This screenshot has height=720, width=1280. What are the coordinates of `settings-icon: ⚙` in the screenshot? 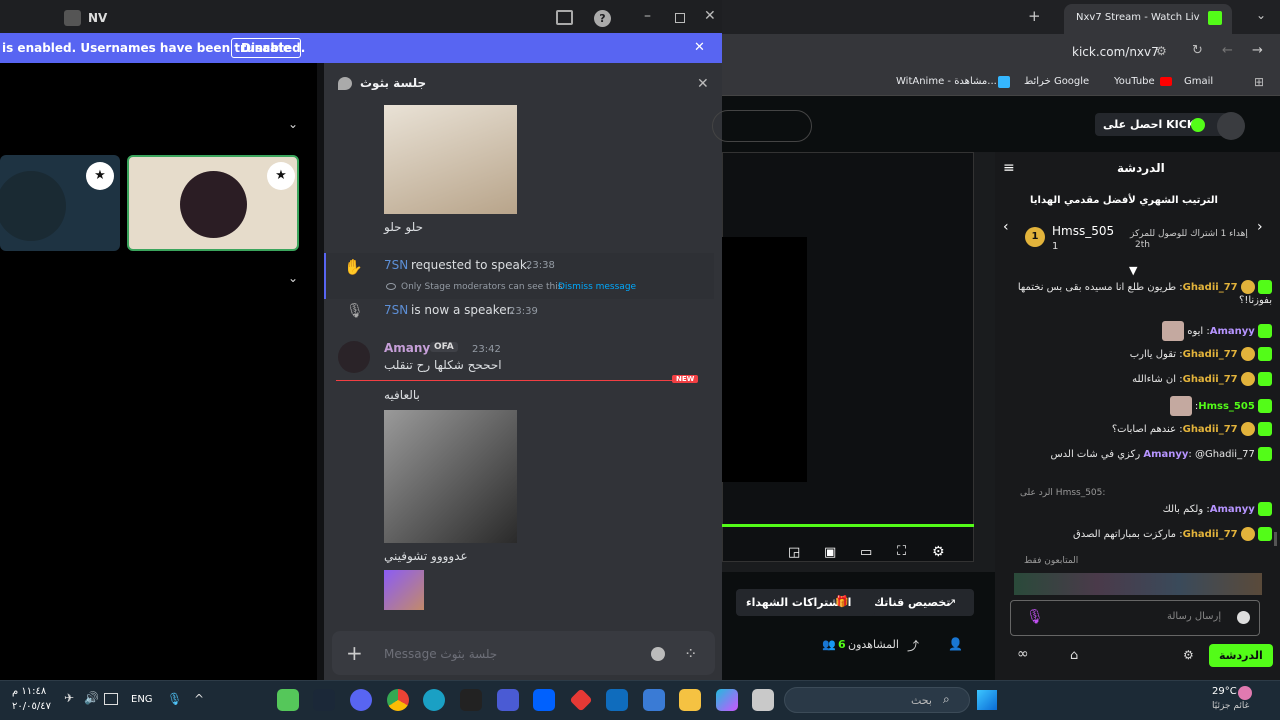 It's located at (938, 552).